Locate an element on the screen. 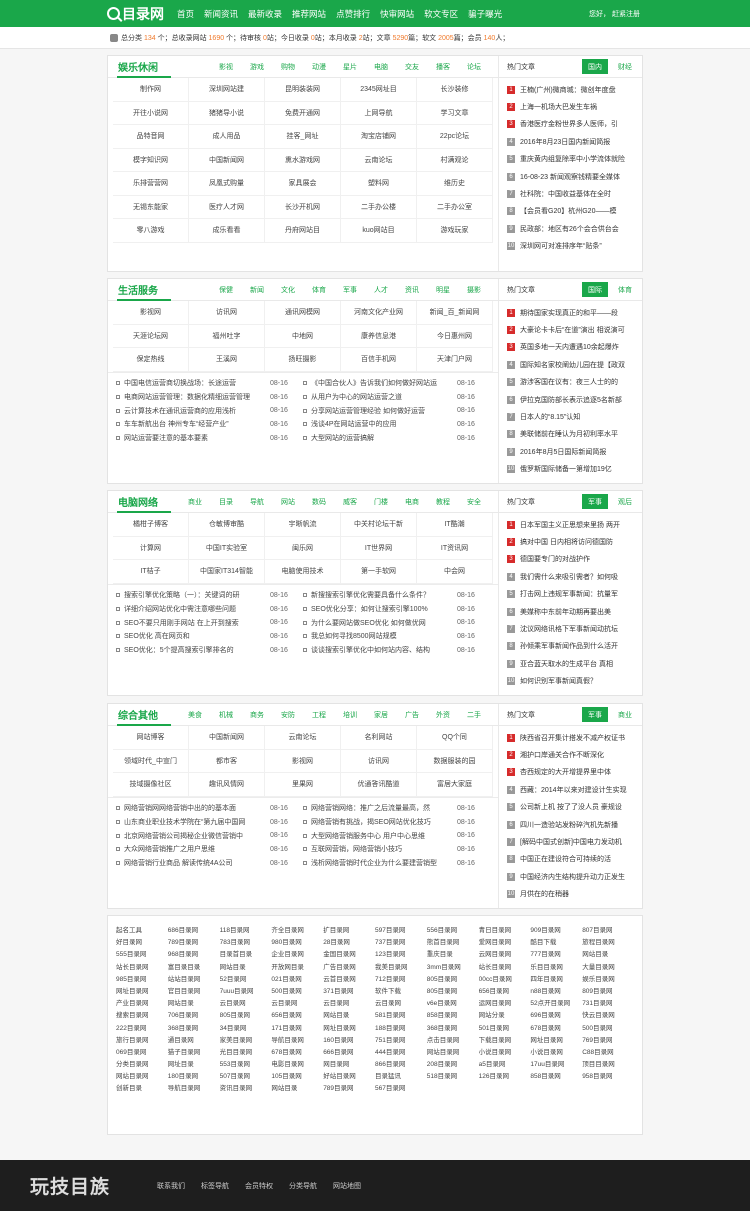 This screenshot has width=750, height=1211. site-link: 康养信息港 is located at coordinates (379, 336).